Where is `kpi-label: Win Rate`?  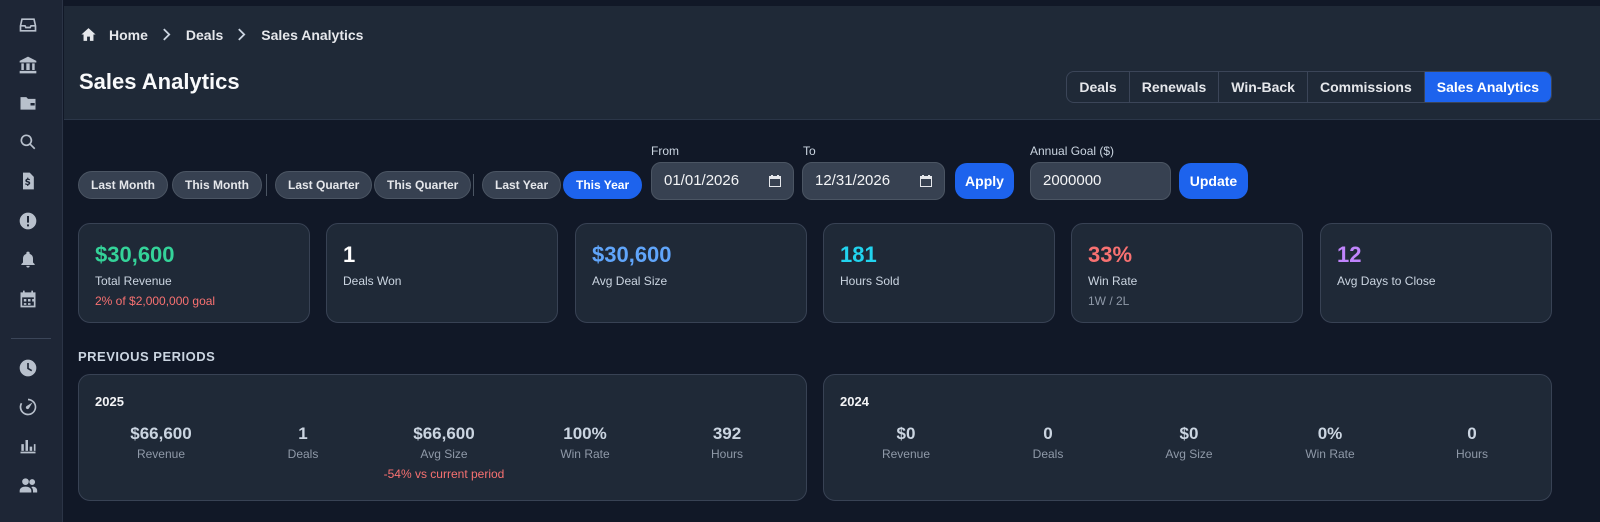 kpi-label: Win Rate is located at coordinates (1113, 281).